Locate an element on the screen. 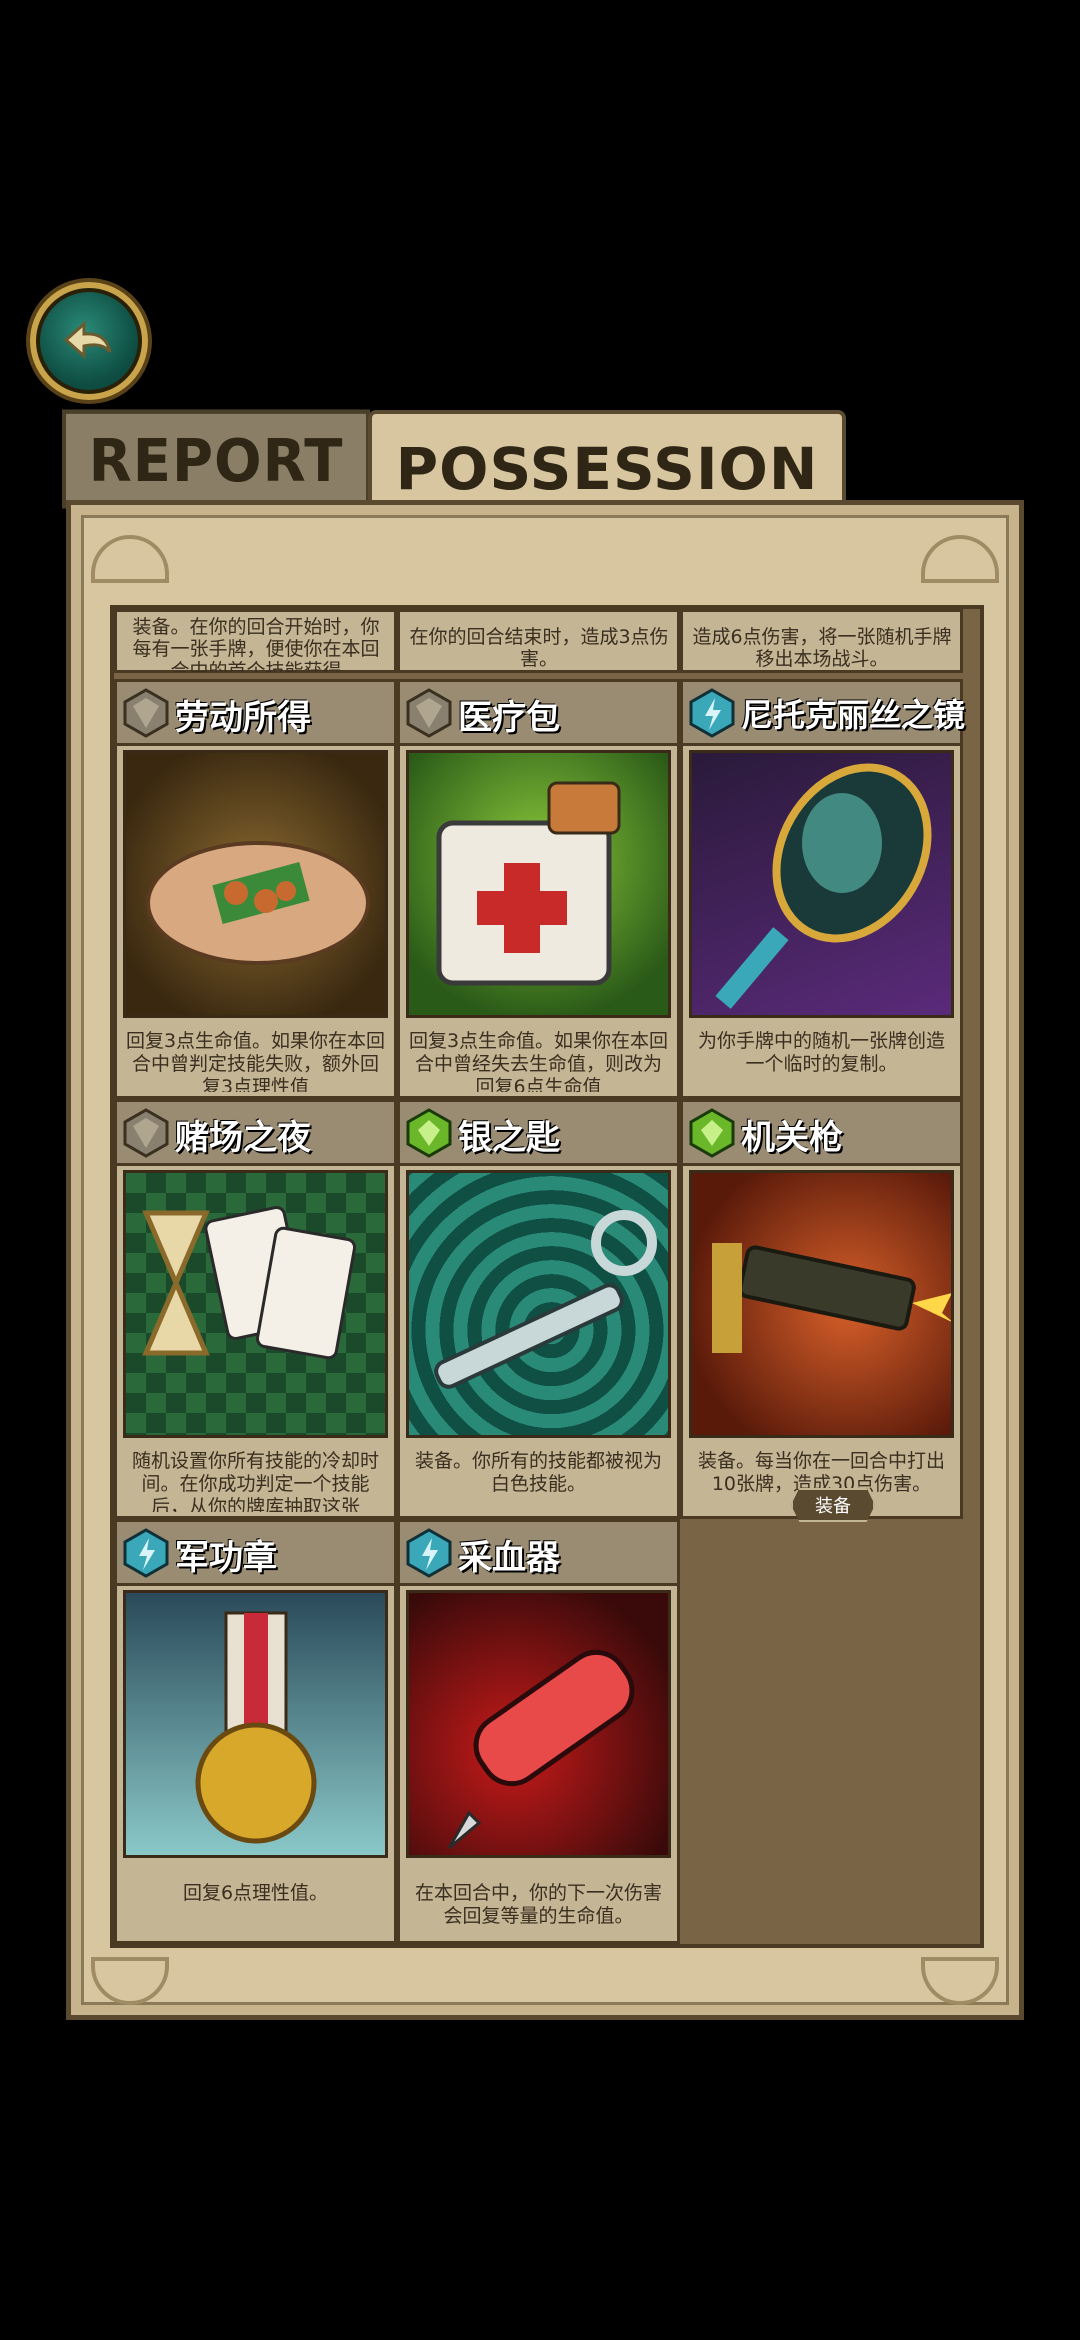  card-blood-collector: 采血器 在本回合中，你的下一次伤害会回复等量的生命值。 is located at coordinates (538, 1731).